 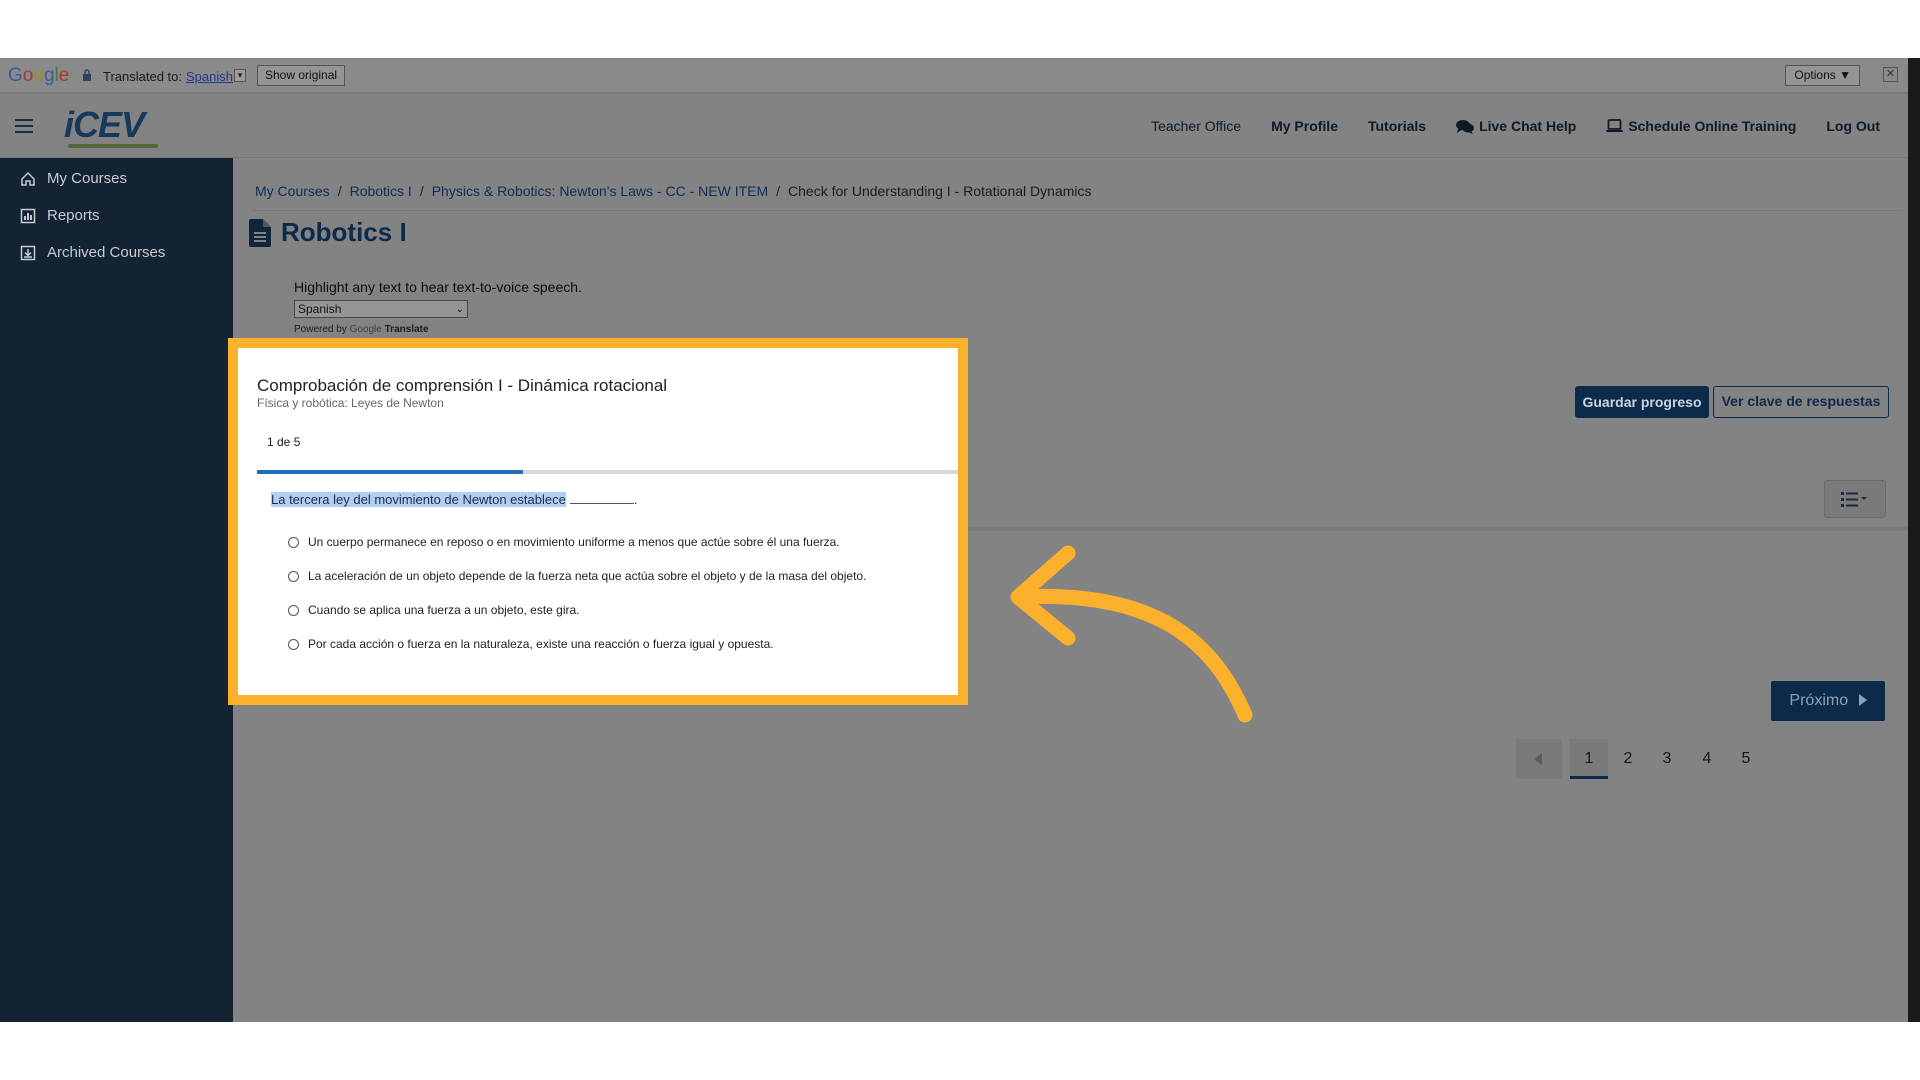 I want to click on show-original-button: Show original, so click(x=301, y=75).